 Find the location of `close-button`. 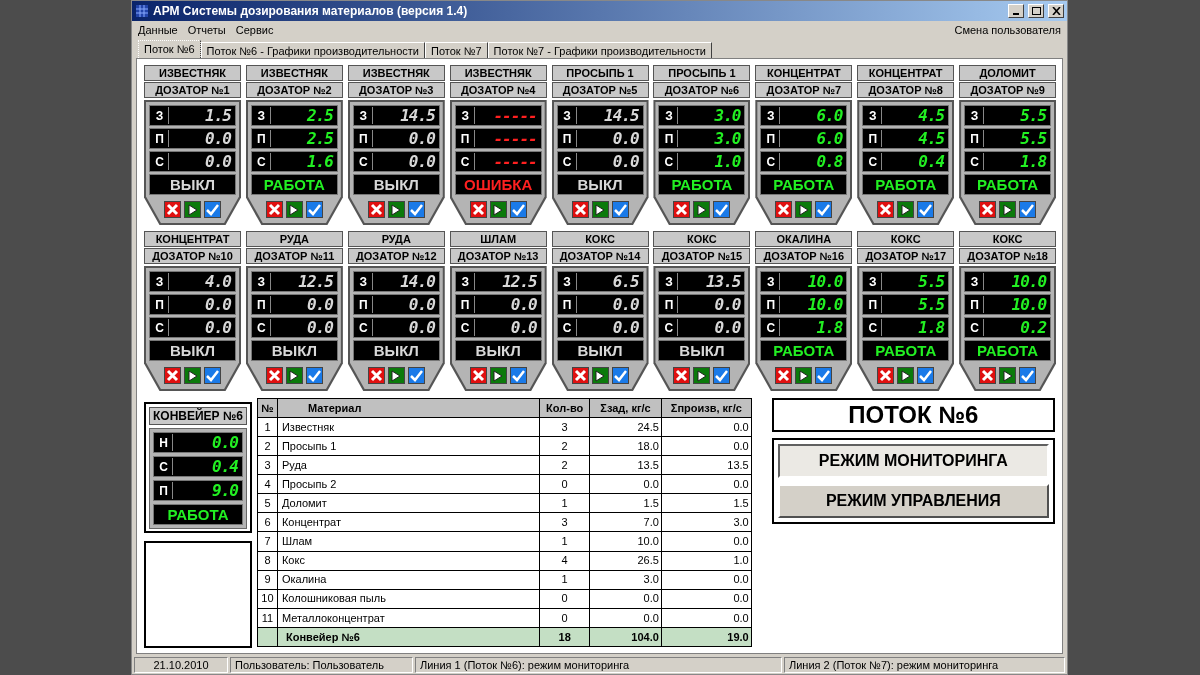

close-button is located at coordinates (1056, 11).